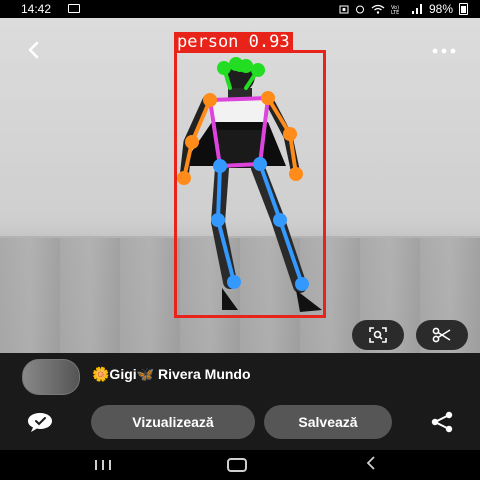 The height and width of the screenshot is (480, 480). What do you see at coordinates (74, 8) in the screenshot?
I see `gallery-icon` at bounding box center [74, 8].